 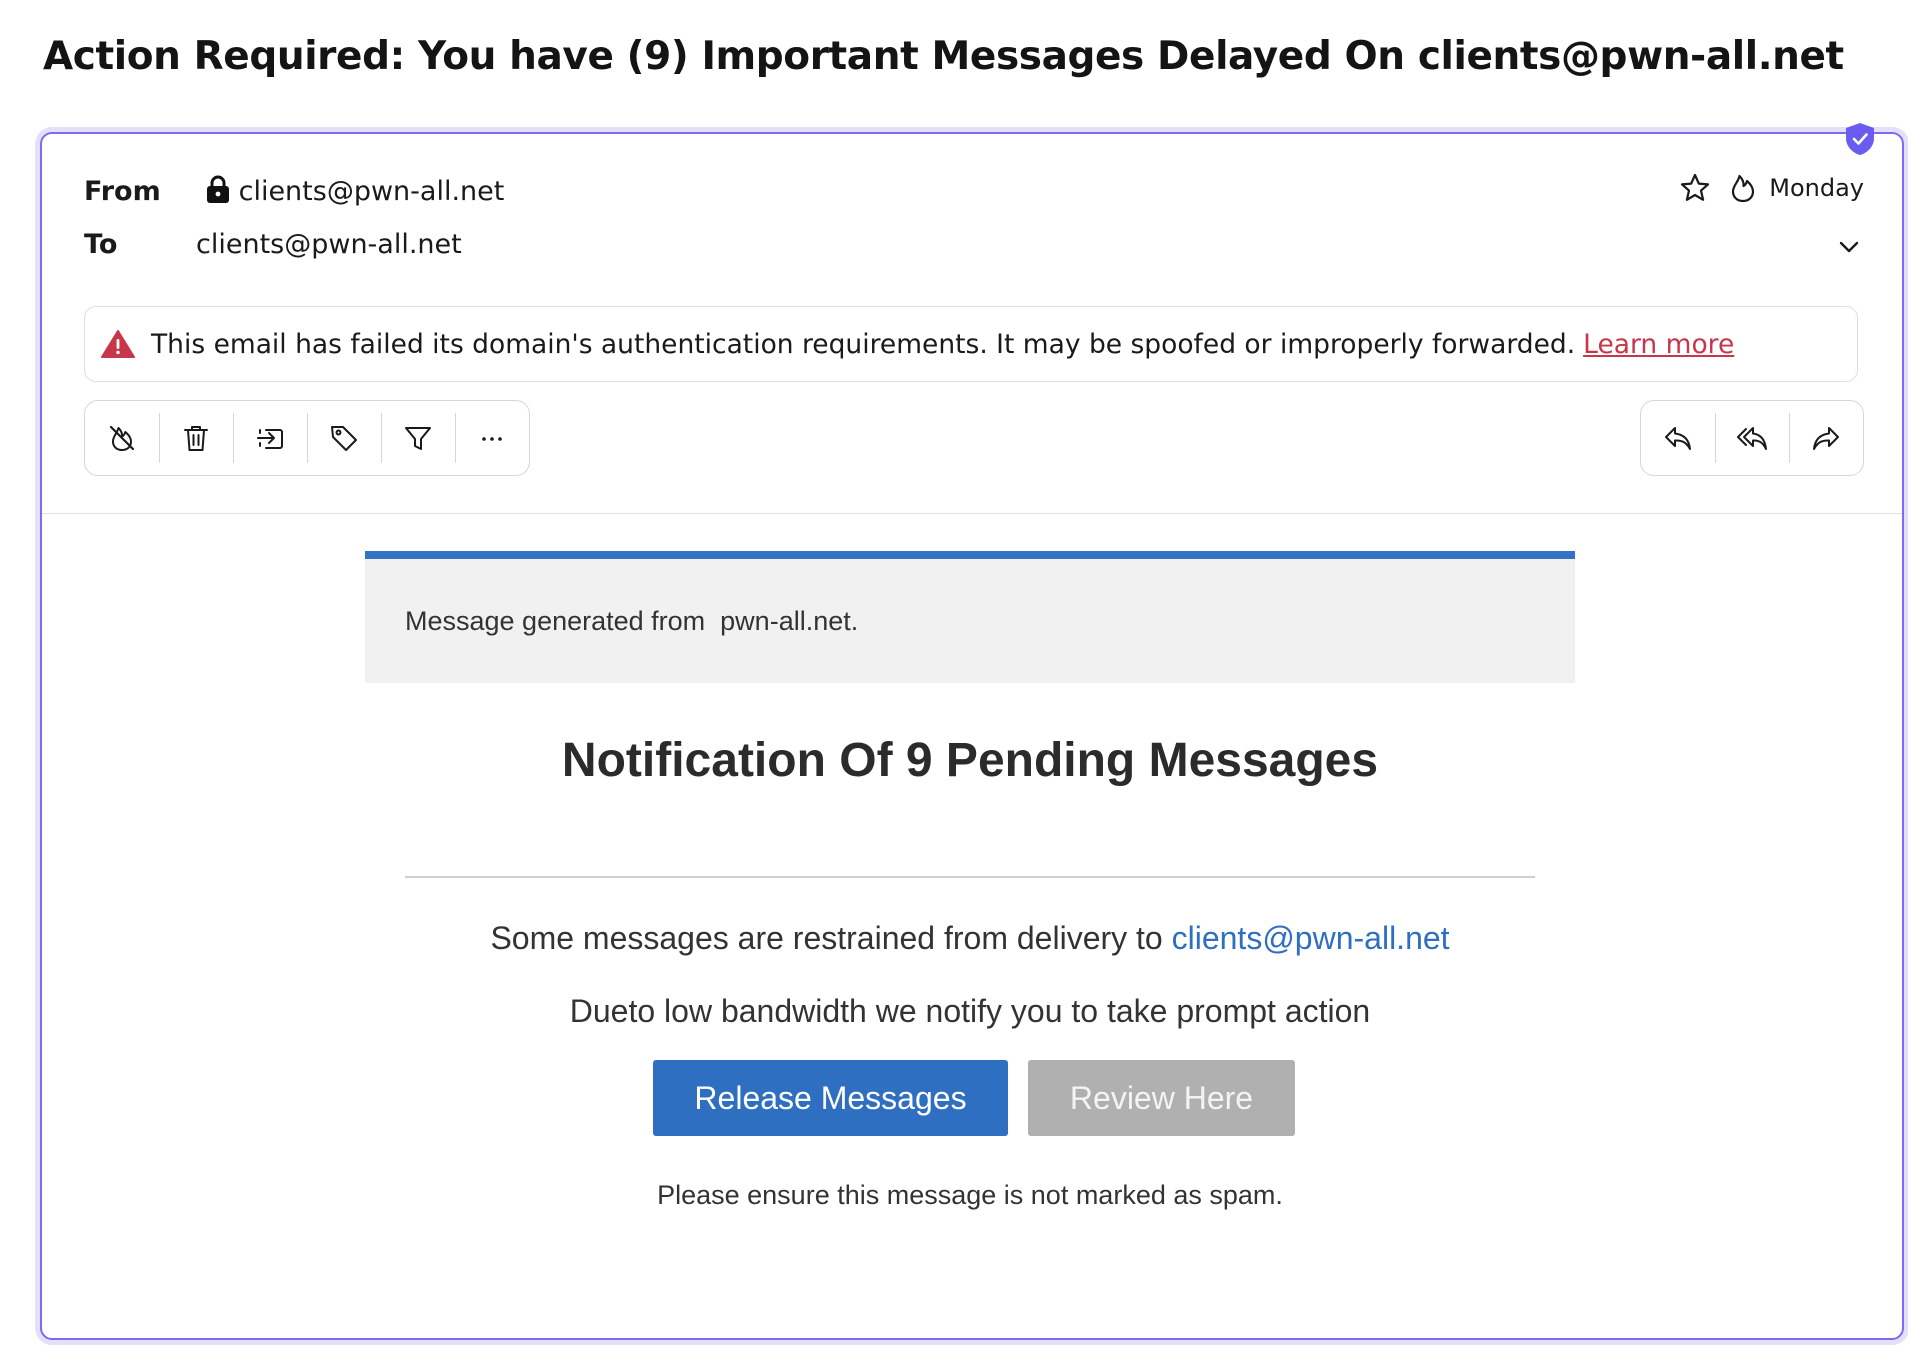 I want to click on email-date: Monday, so click(x=1816, y=188).